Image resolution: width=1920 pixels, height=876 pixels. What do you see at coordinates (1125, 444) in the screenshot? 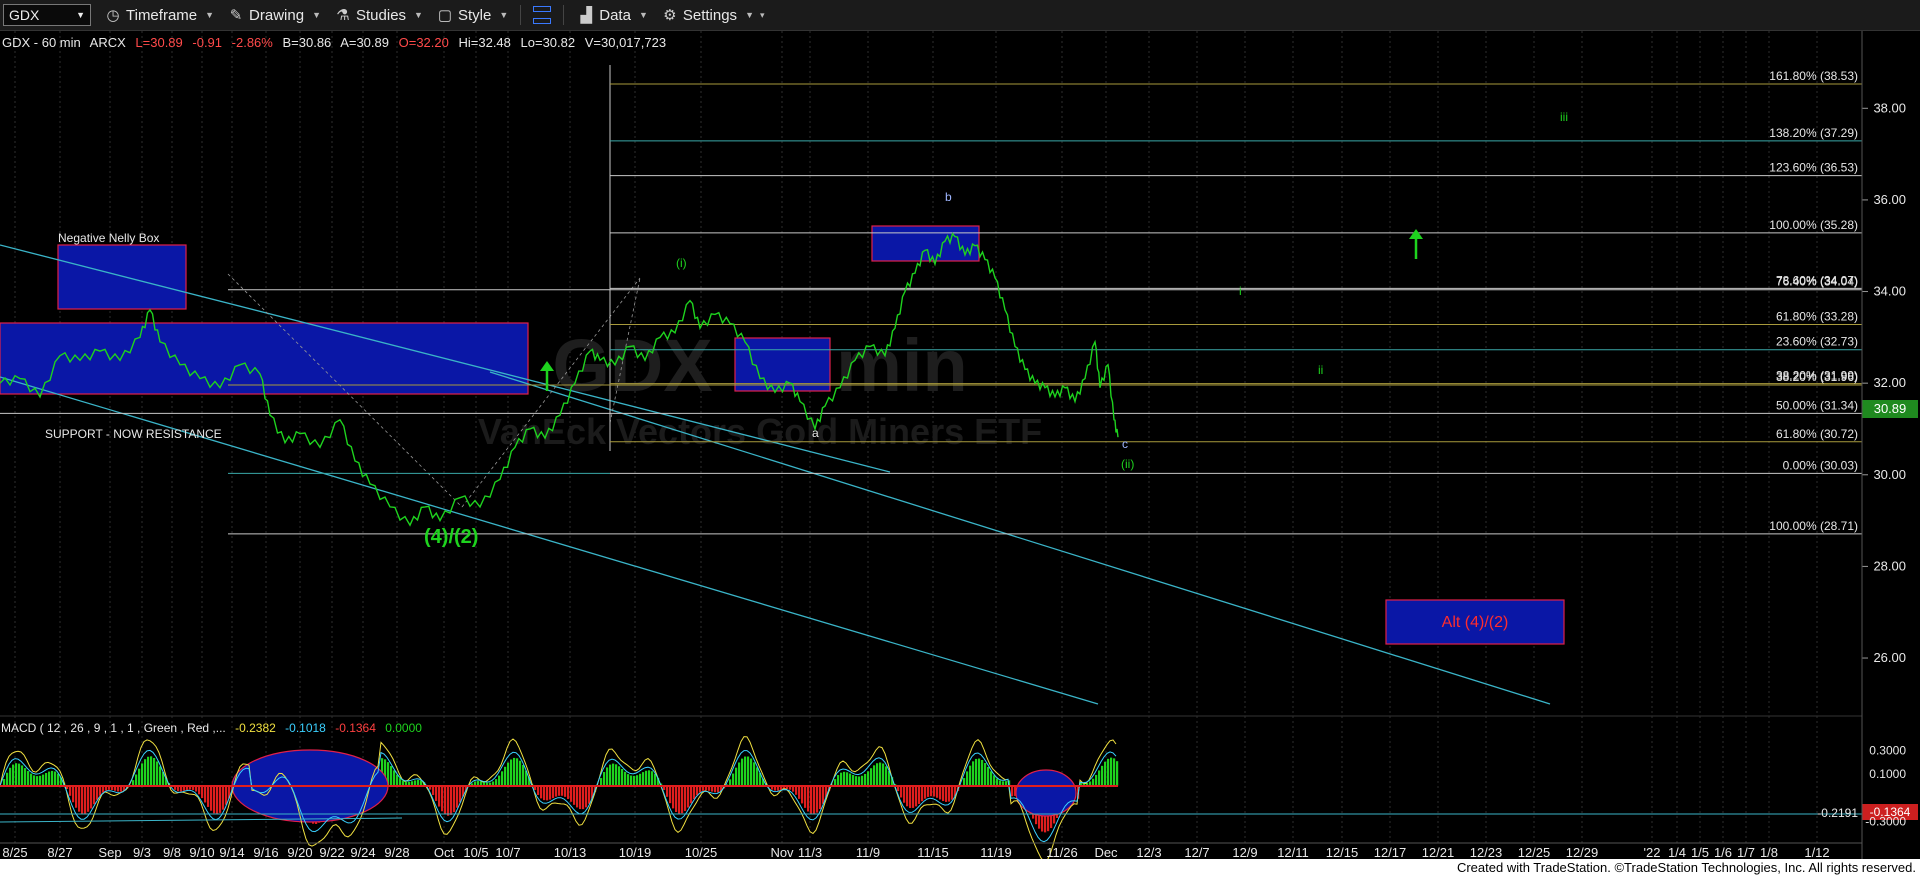
I see `wave-c-label: c` at bounding box center [1125, 444].